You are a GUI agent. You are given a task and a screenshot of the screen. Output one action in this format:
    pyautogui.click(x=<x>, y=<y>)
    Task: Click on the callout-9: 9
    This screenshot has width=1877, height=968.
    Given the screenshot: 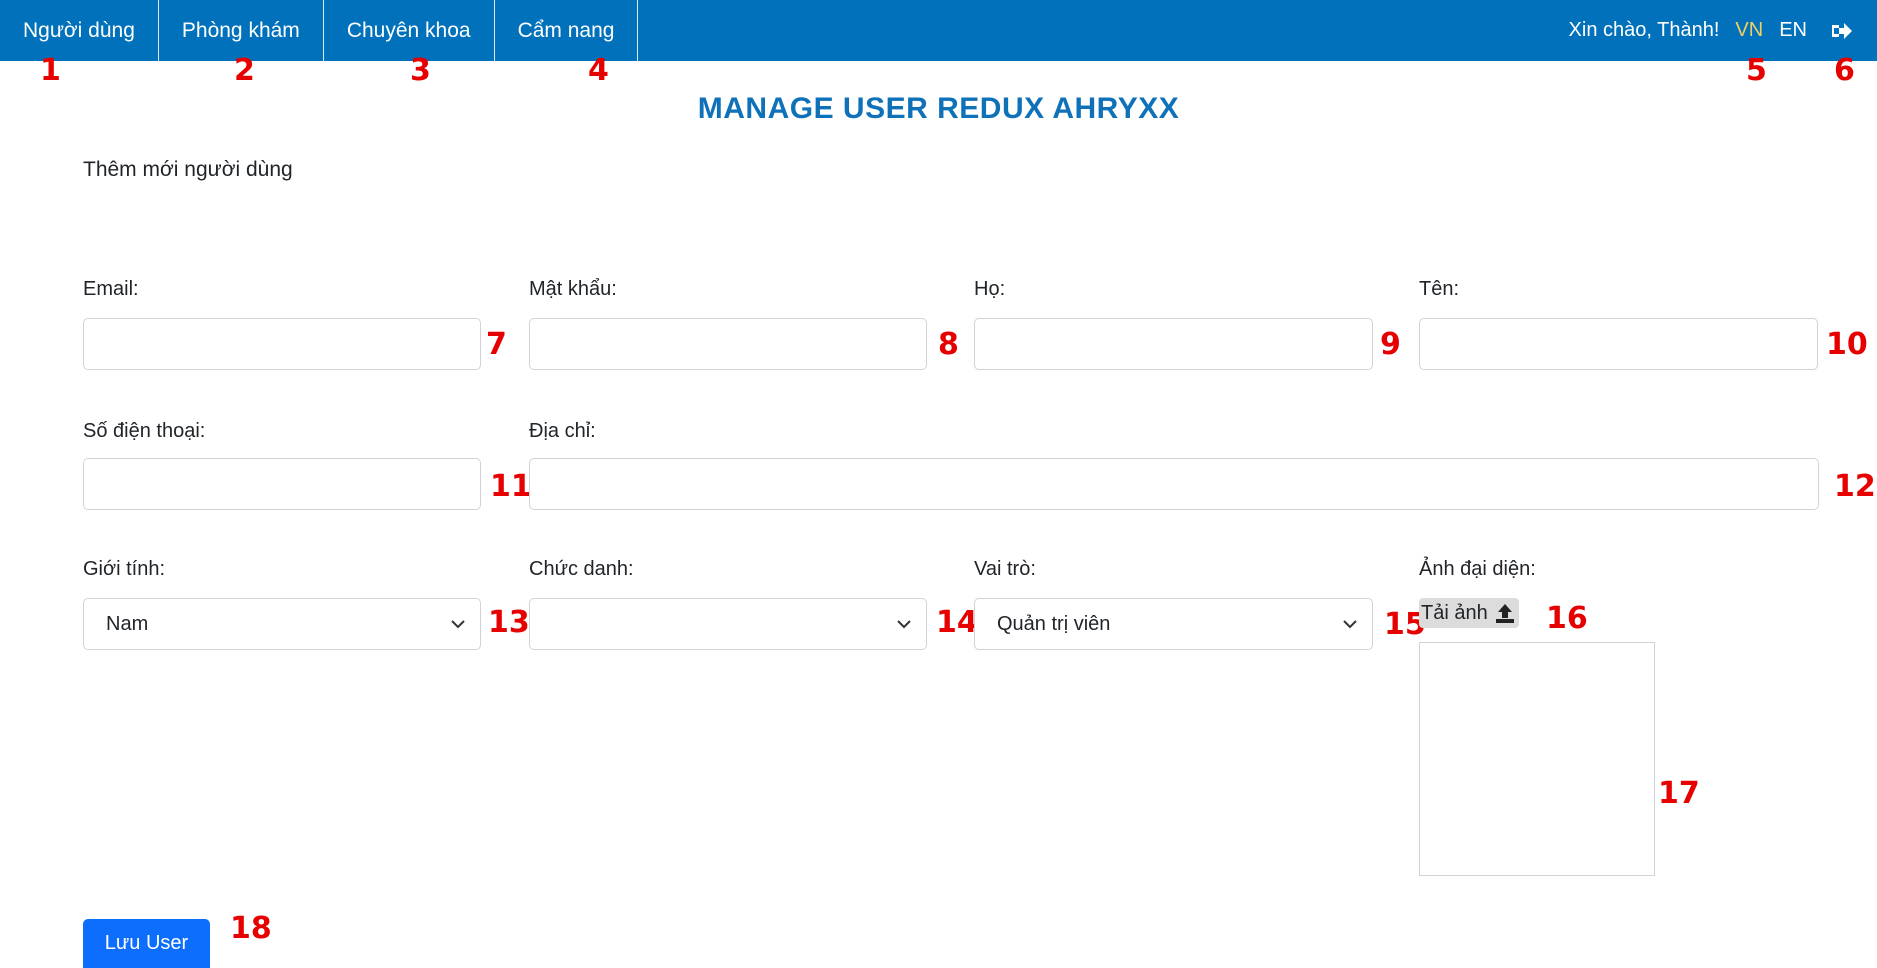 What is the action you would take?
    pyautogui.click(x=1390, y=344)
    